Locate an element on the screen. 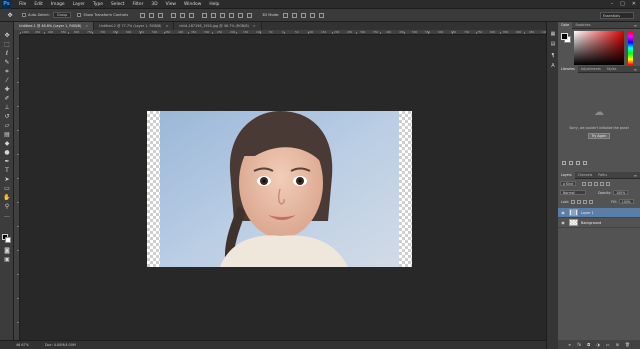  lasso-tool-icon: ℓ is located at coordinates (7, 53).